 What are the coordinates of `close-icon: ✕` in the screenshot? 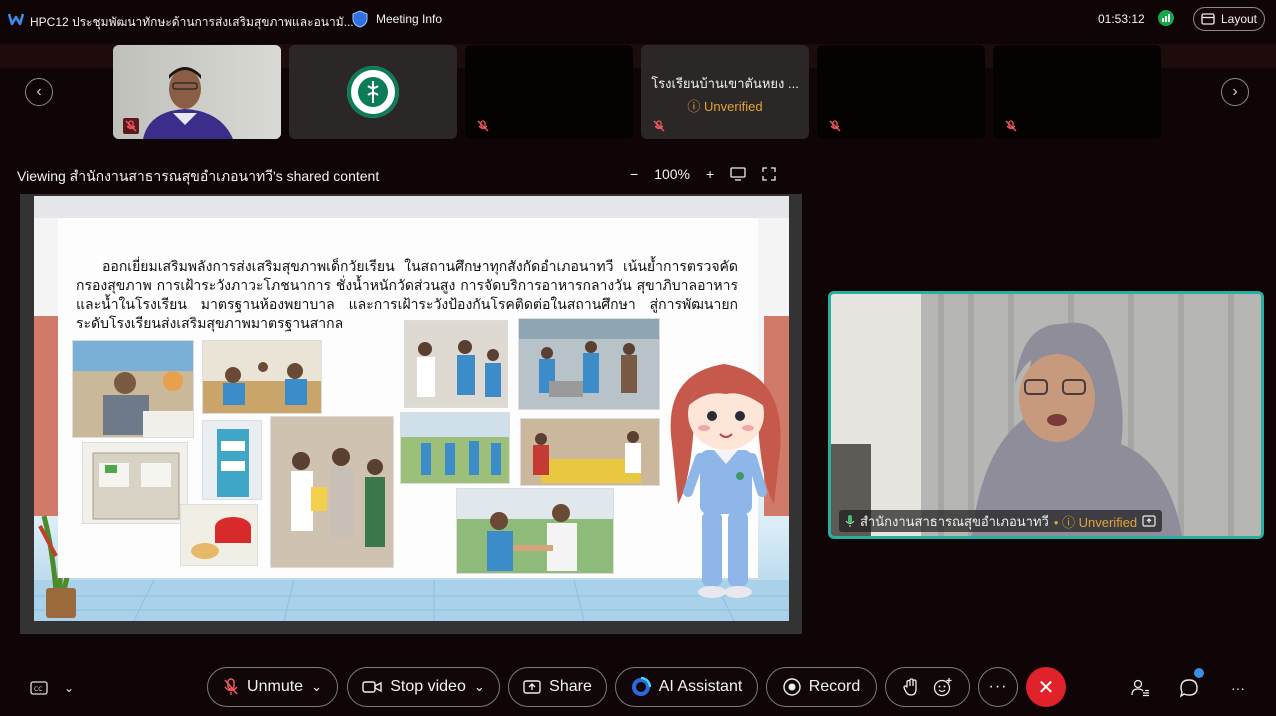 It's located at (1046, 687).